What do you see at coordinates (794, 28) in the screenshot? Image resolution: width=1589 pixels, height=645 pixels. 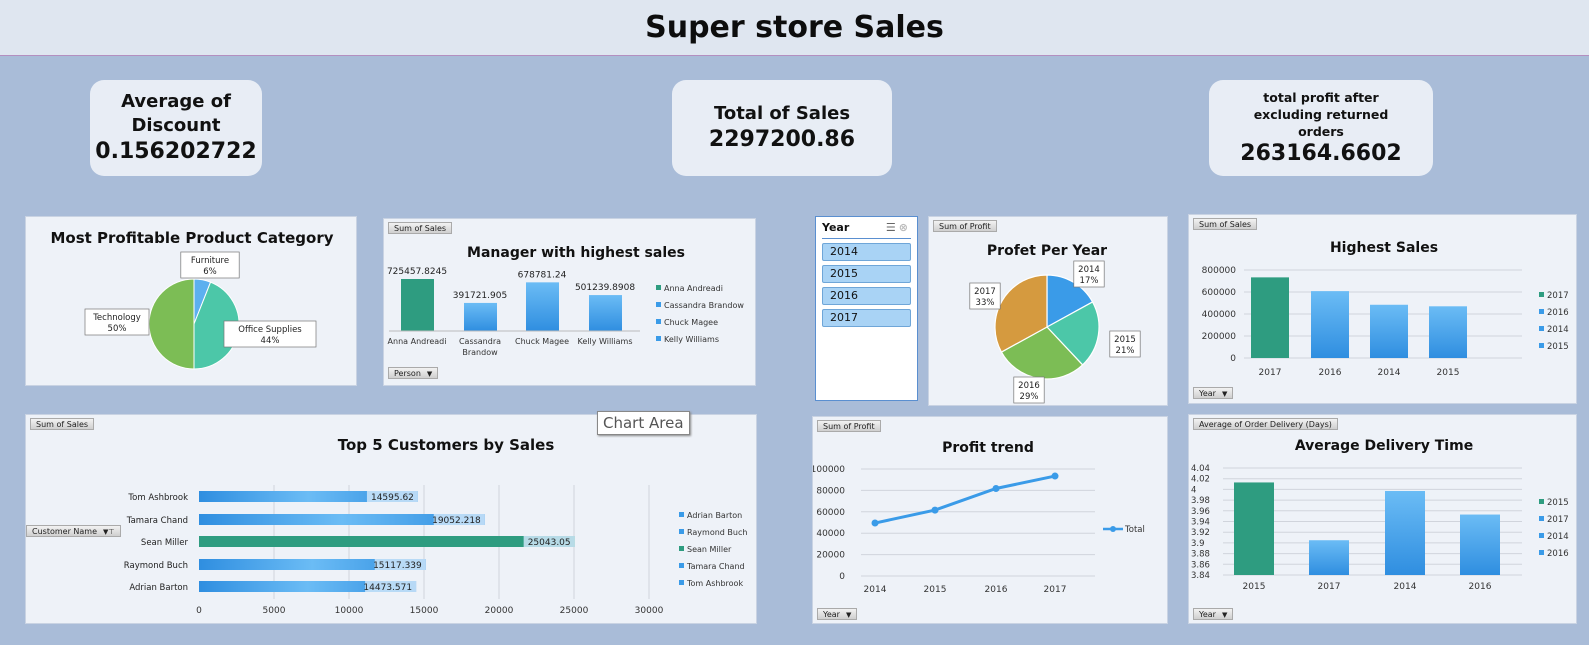 I see `dashboard-header: Super store Sales` at bounding box center [794, 28].